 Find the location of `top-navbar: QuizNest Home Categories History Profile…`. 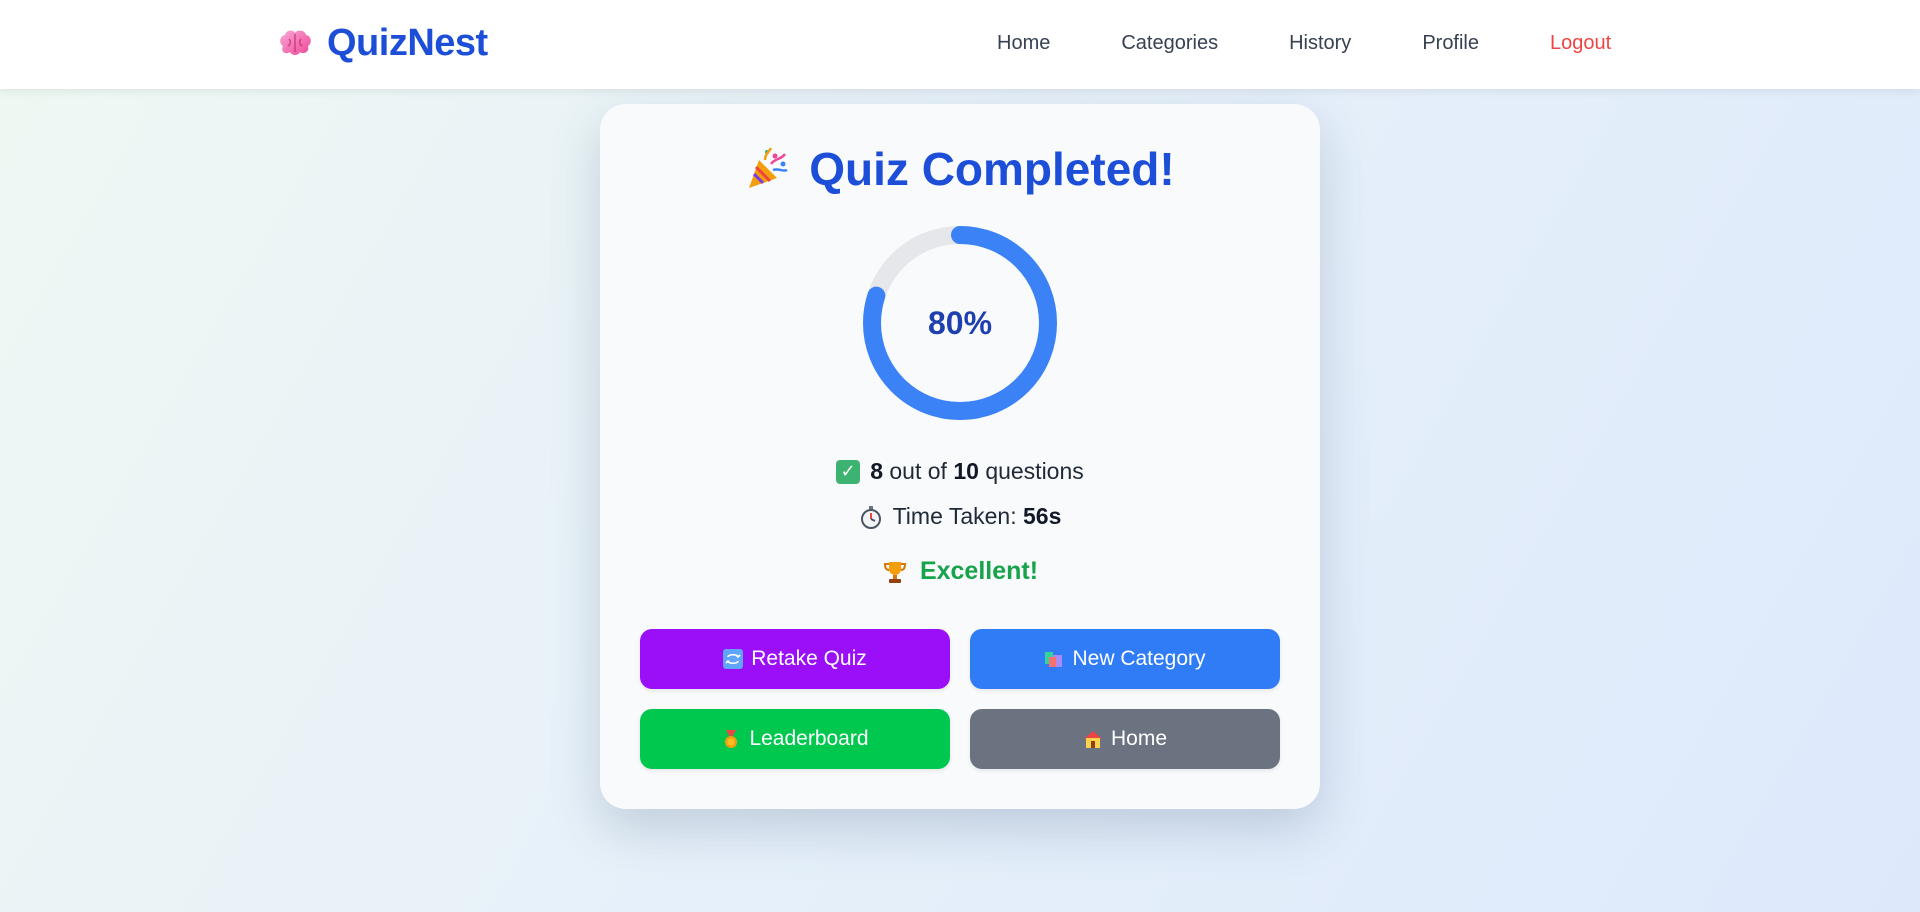

top-navbar: QuizNest Home Categories History Profile… is located at coordinates (960, 44).